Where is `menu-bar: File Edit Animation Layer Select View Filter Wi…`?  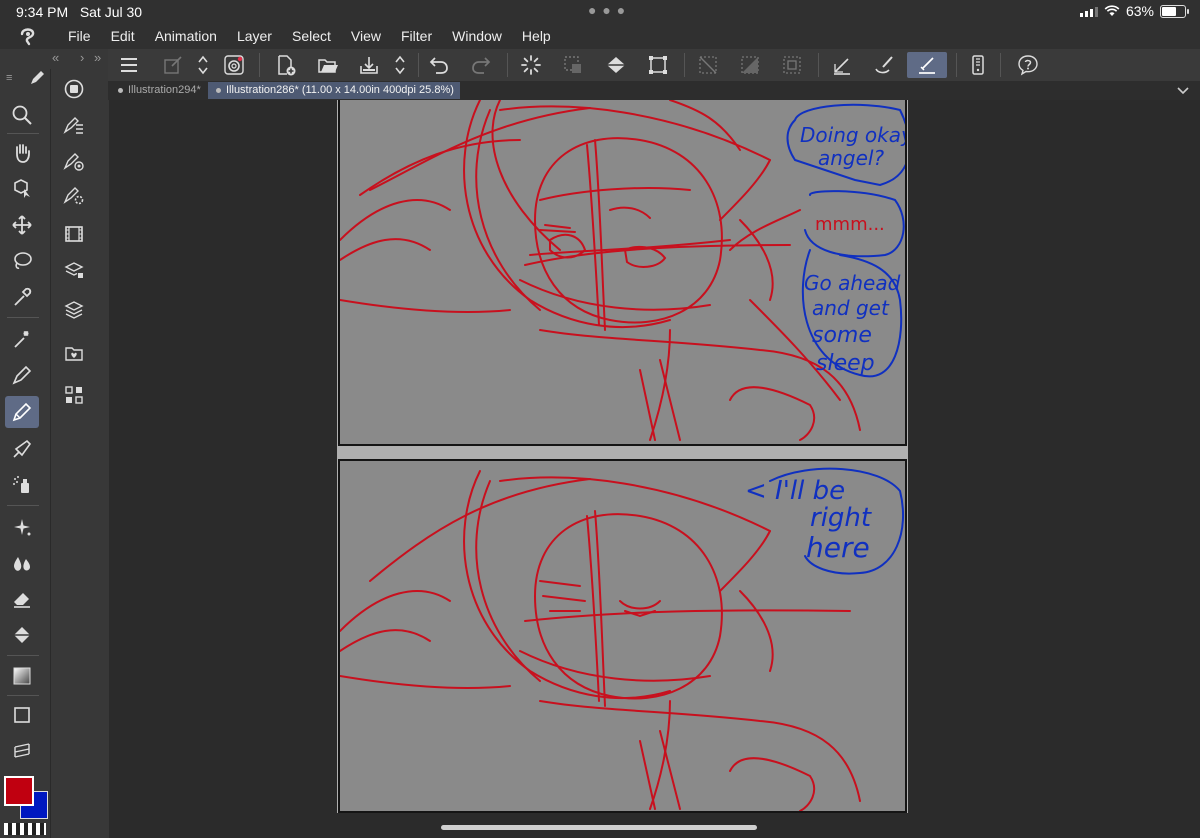
menu-bar: File Edit Animation Layer Select View Filter Wi… is located at coordinates (600, 36).